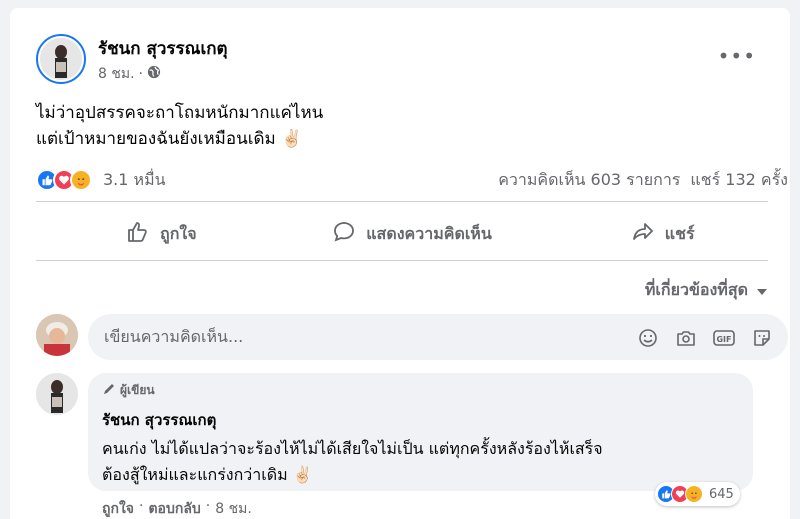 This screenshot has width=800, height=519. What do you see at coordinates (762, 290) in the screenshot?
I see `caret-down-icon` at bounding box center [762, 290].